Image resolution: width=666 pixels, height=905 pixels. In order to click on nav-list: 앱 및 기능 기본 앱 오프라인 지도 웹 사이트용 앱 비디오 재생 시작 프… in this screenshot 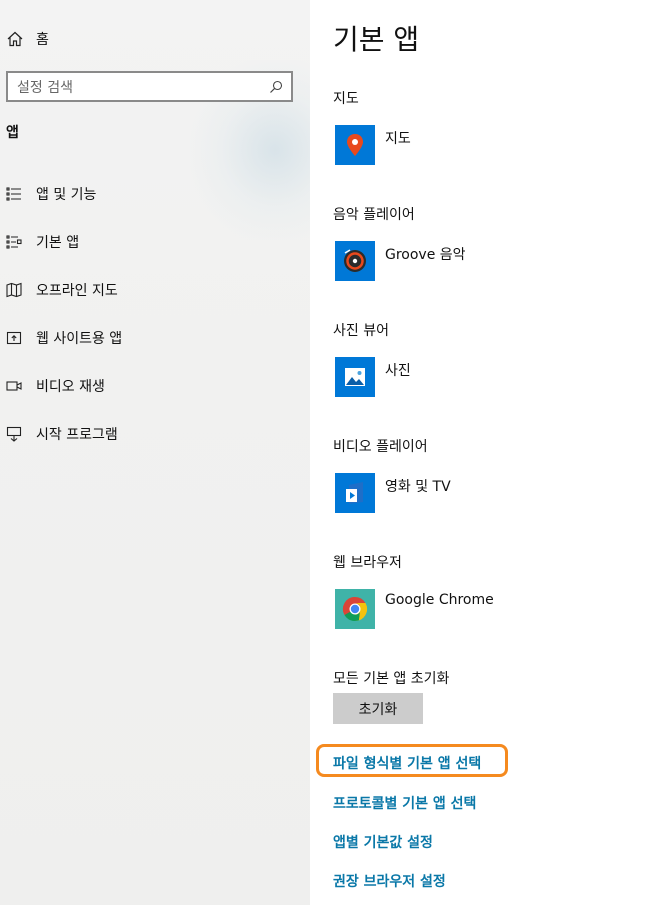, I will do `click(155, 314)`.